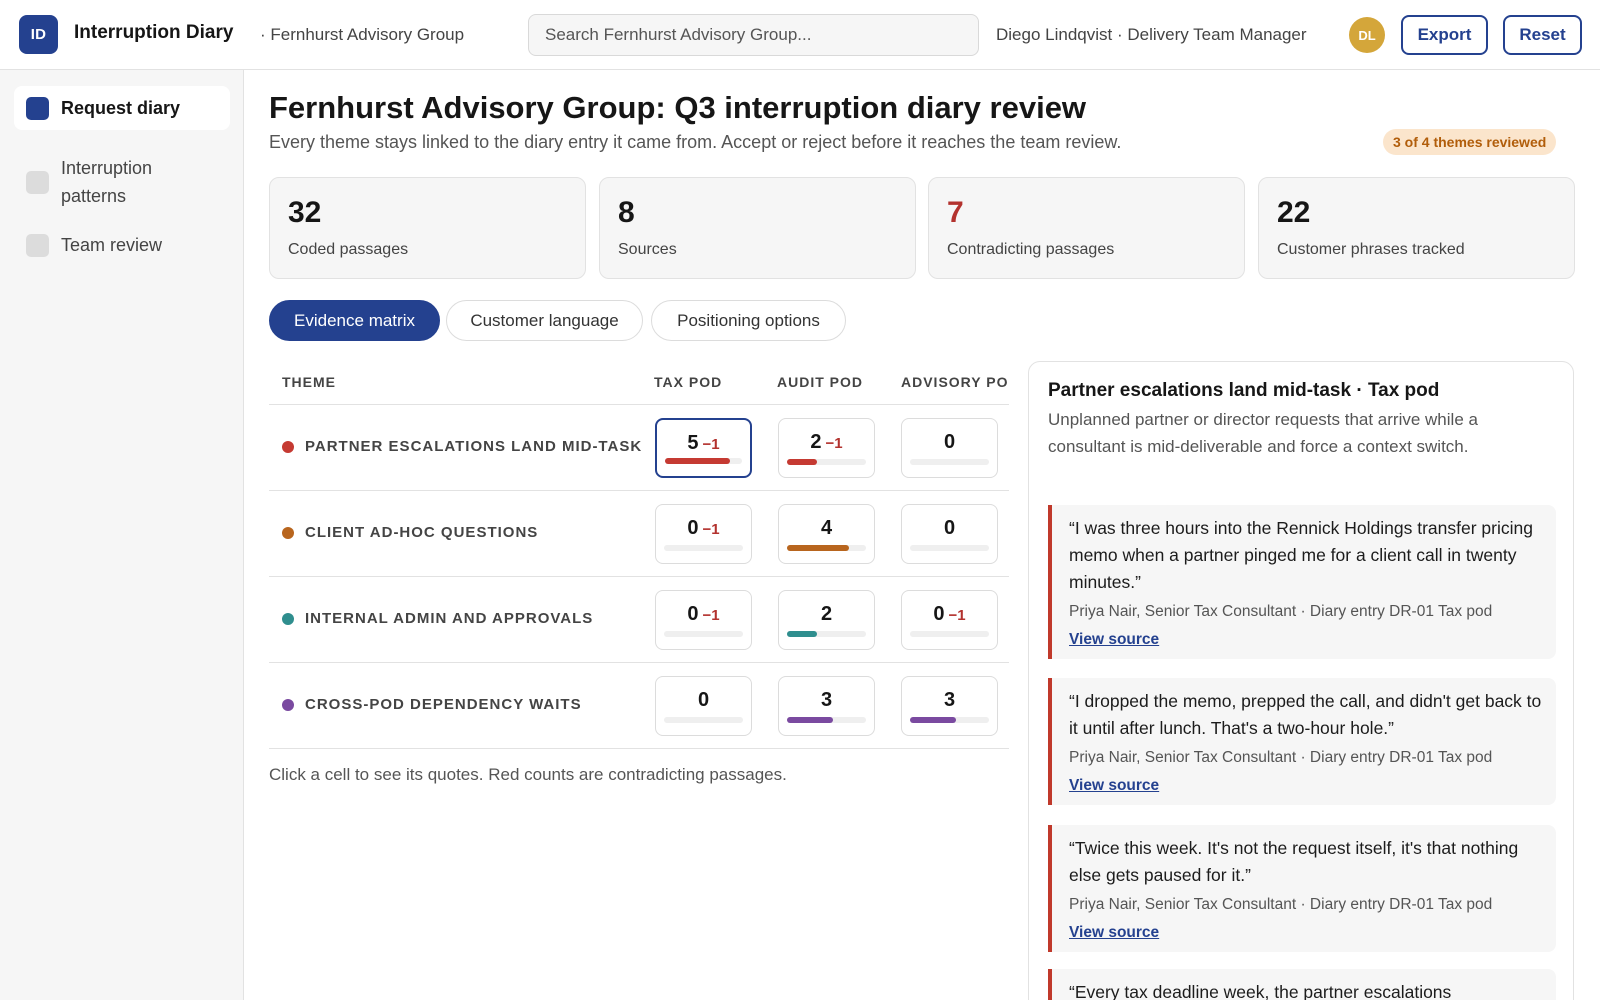  What do you see at coordinates (1086, 228) in the screenshot?
I see `stat-card-contradicting-passages: 7 Contradicting passages` at bounding box center [1086, 228].